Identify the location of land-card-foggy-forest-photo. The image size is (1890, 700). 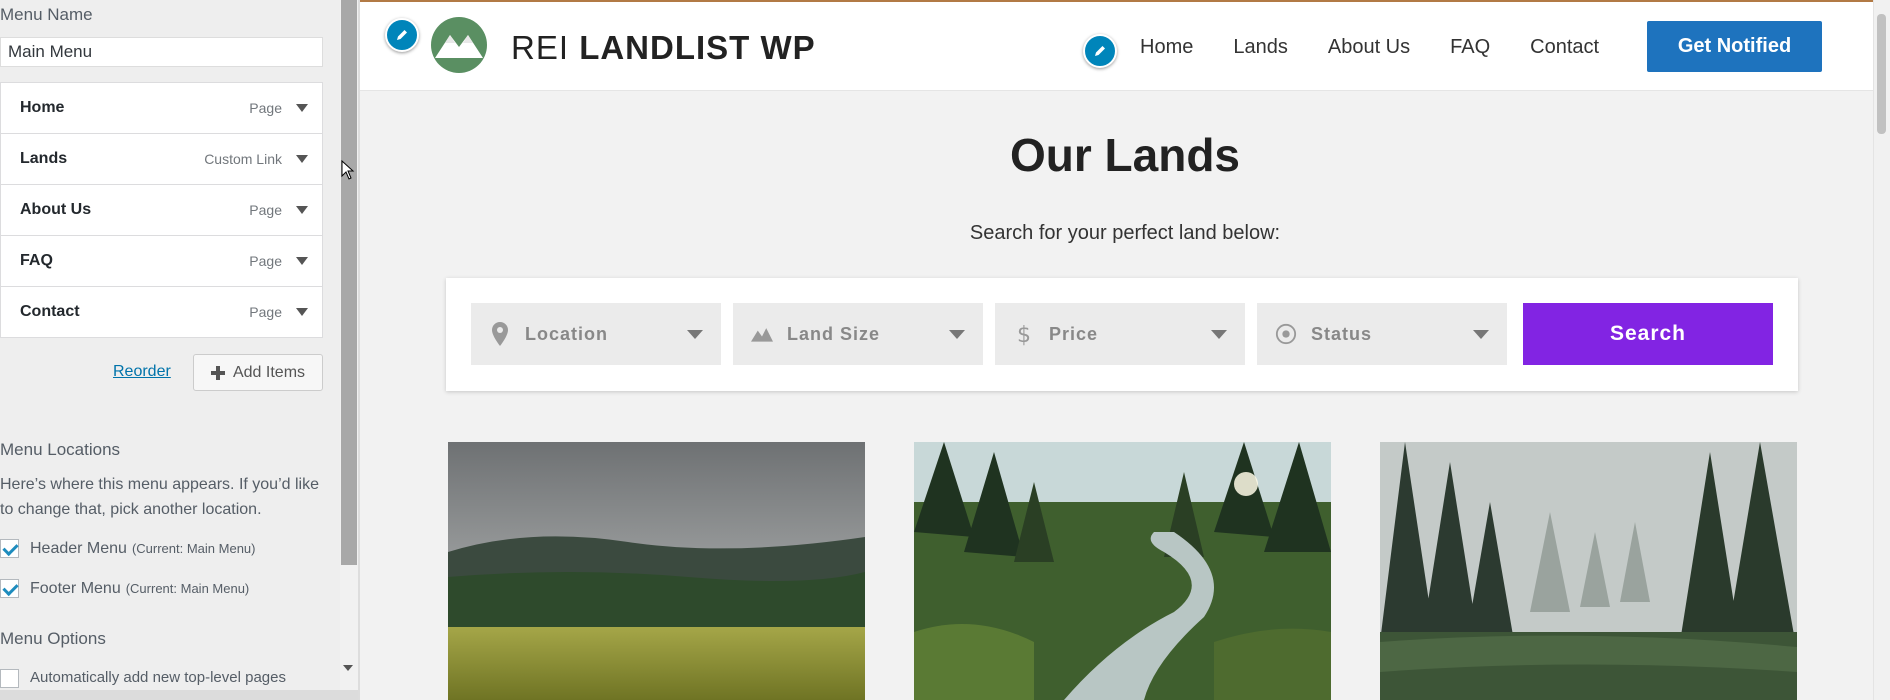
(1588, 571).